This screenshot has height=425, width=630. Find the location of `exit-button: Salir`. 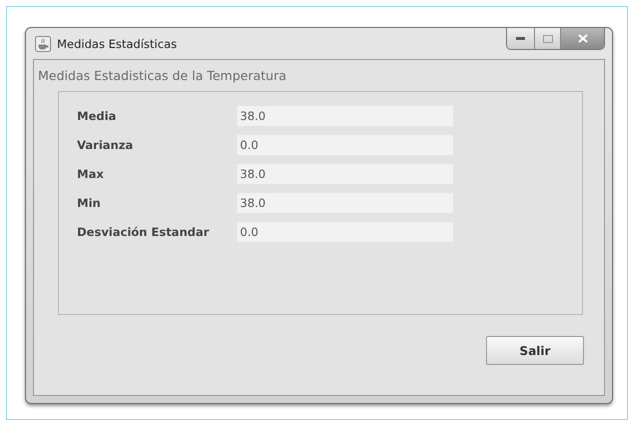

exit-button: Salir is located at coordinates (535, 350).